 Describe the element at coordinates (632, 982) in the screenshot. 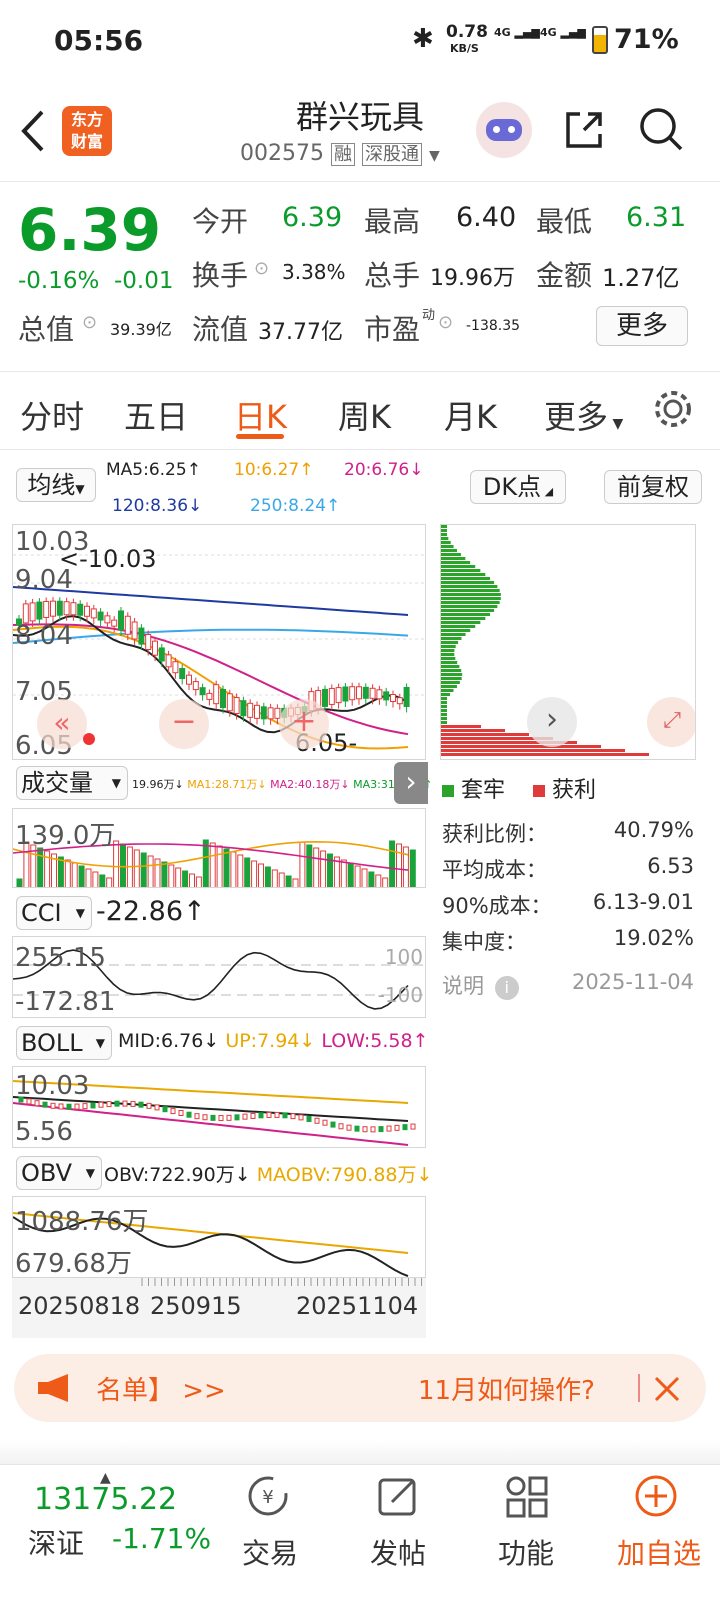

I see `chip-date: 2025-11-04` at that location.